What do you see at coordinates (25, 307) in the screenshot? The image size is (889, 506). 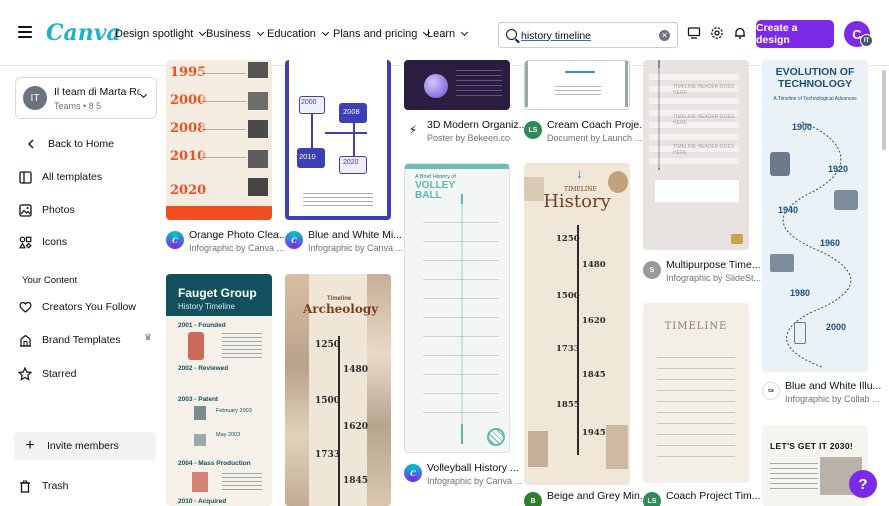 I see `heart-icon` at bounding box center [25, 307].